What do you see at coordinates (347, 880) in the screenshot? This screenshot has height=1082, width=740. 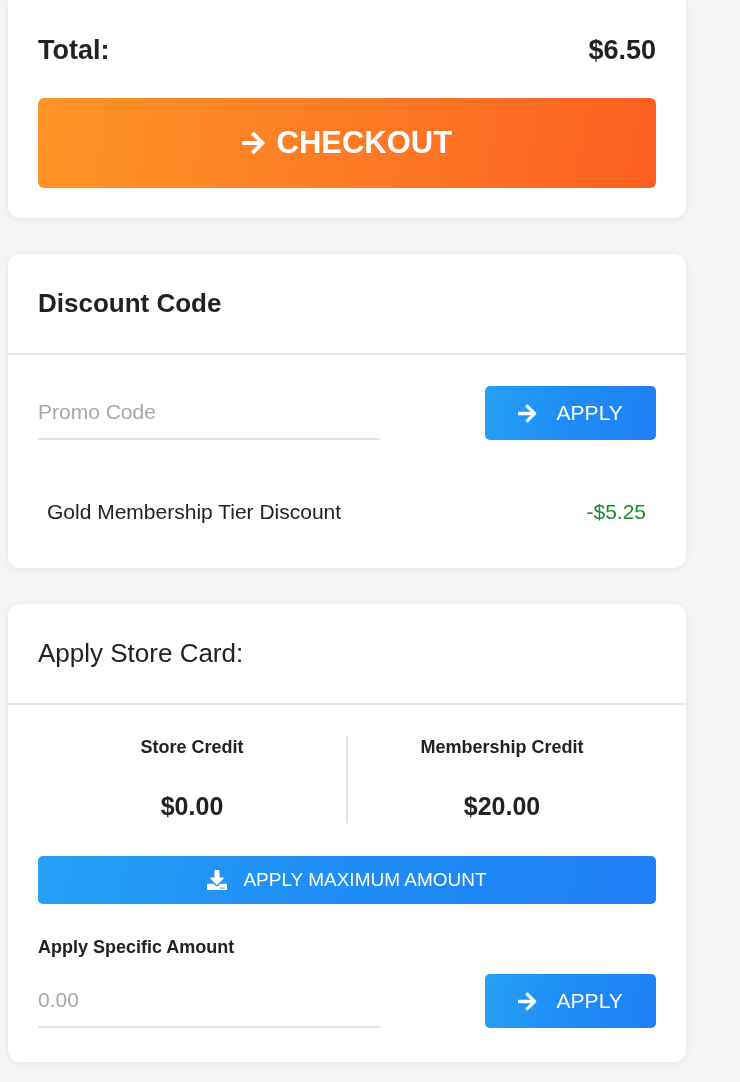 I see `apply-maximum-button: APPLY MAXIMUM AMOUNT` at bounding box center [347, 880].